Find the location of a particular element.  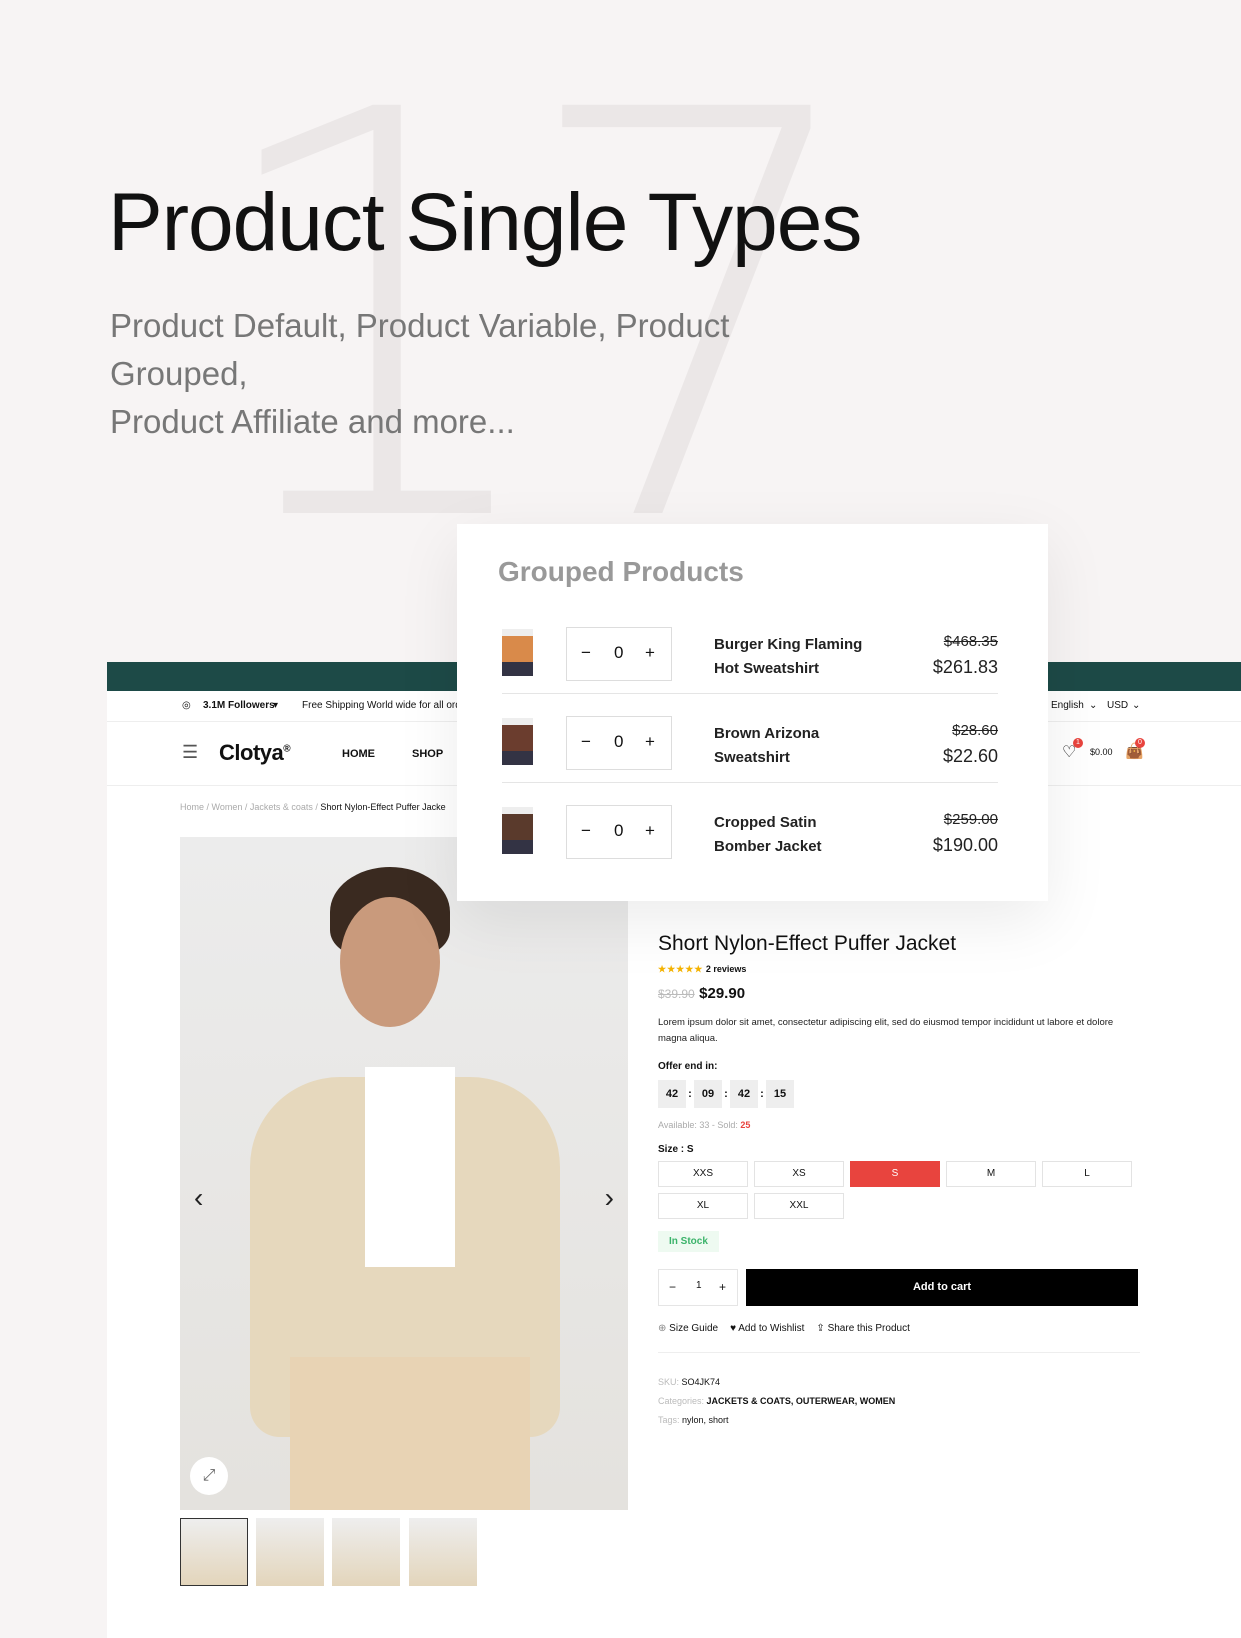

chevron-down-icon: ⌄ is located at coordinates (1093, 705).